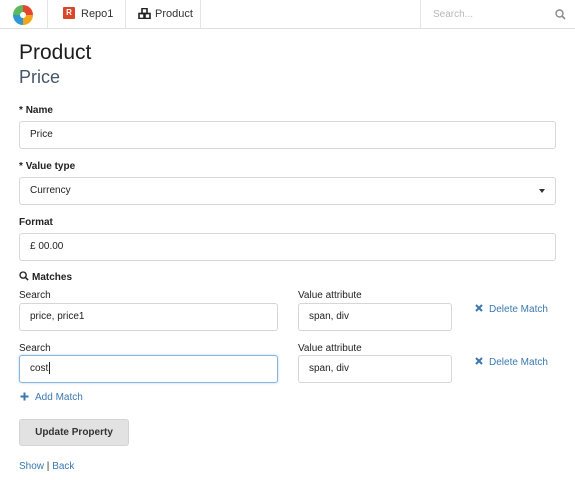  I want to click on top-navbar: R Repo1 Product, so click(287, 14).